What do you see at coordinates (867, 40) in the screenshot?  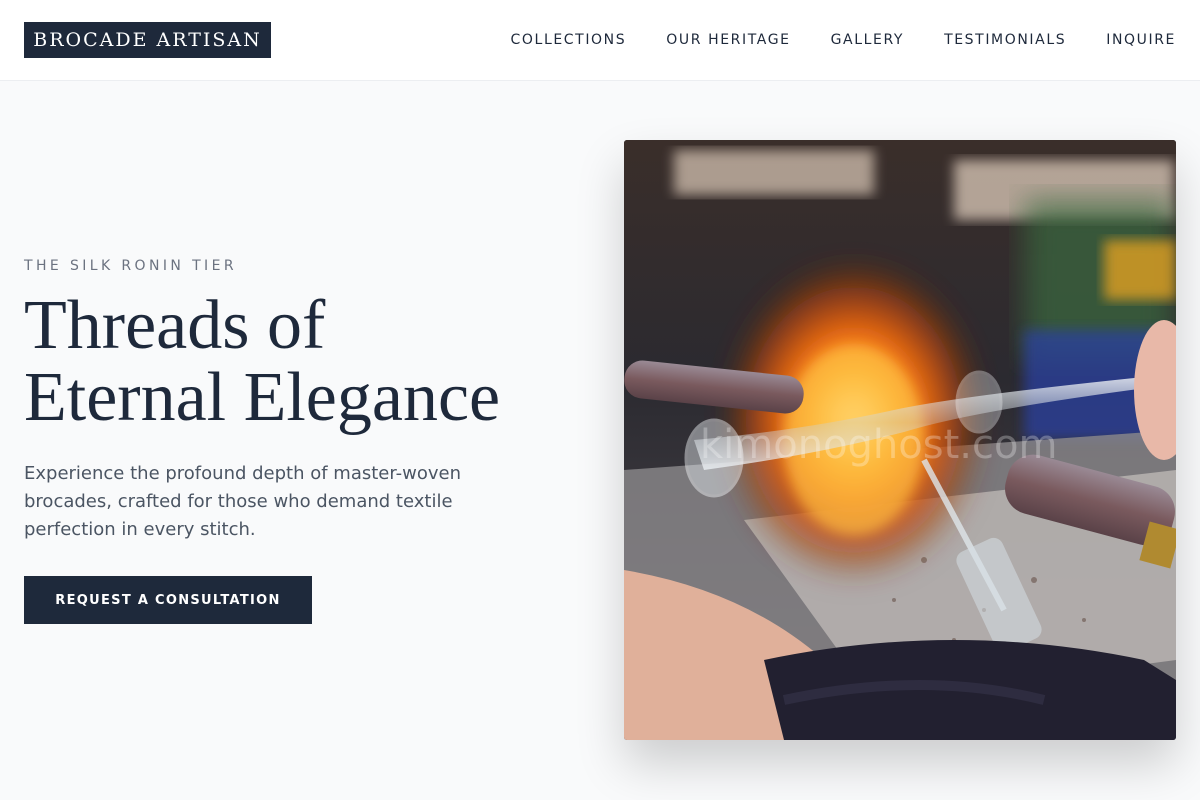 I see `nav-gallery: GALLERY` at bounding box center [867, 40].